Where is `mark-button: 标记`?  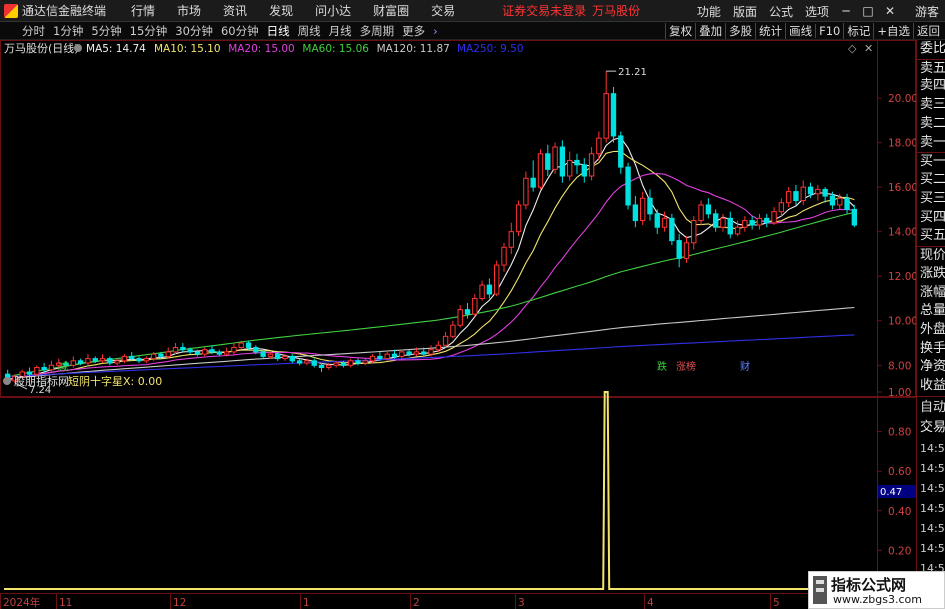 mark-button: 标记 is located at coordinates (858, 31).